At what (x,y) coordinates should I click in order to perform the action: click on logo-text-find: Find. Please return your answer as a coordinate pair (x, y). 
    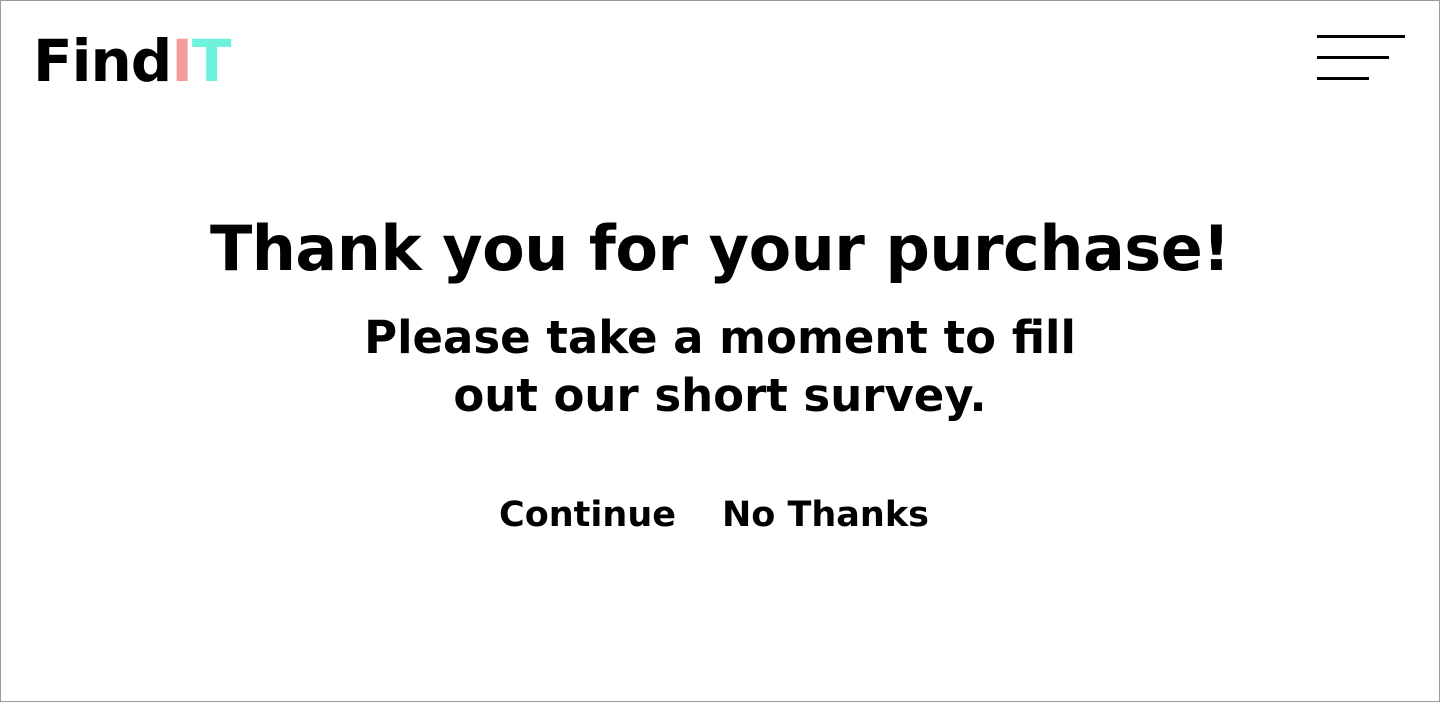
    Looking at the image, I should click on (102, 61).